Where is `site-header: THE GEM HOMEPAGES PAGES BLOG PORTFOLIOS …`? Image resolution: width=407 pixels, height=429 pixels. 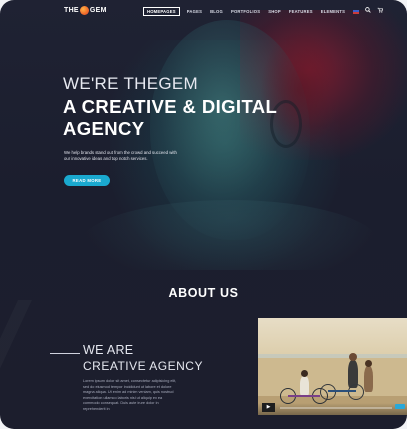 site-header: THE GEM HOMEPAGES PAGES BLOG PORTFOLIOS … is located at coordinates (203, 11).